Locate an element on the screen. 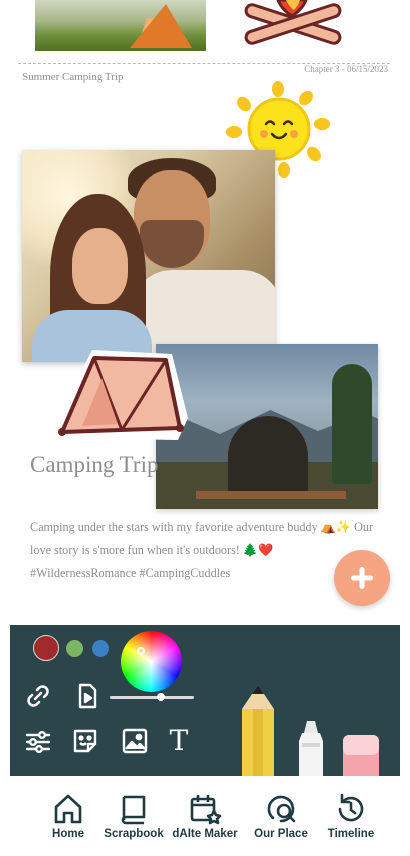 The height and width of the screenshot is (856, 410). link-icon is located at coordinates (38, 696).